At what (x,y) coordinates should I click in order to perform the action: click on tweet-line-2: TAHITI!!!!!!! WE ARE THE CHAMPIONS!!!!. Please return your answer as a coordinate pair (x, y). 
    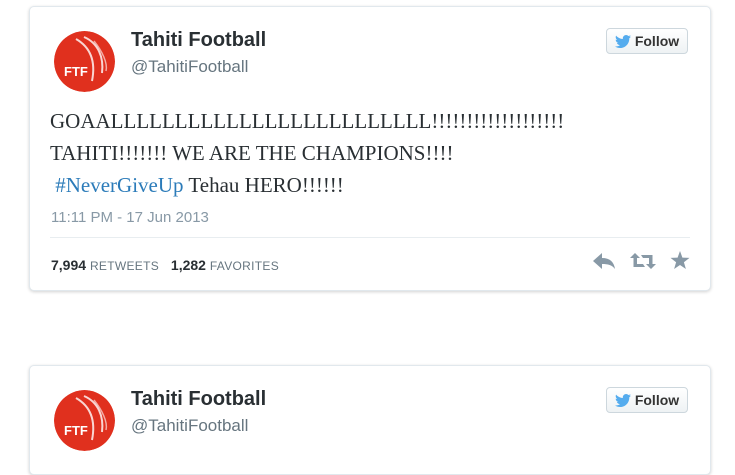
    Looking at the image, I should click on (252, 153).